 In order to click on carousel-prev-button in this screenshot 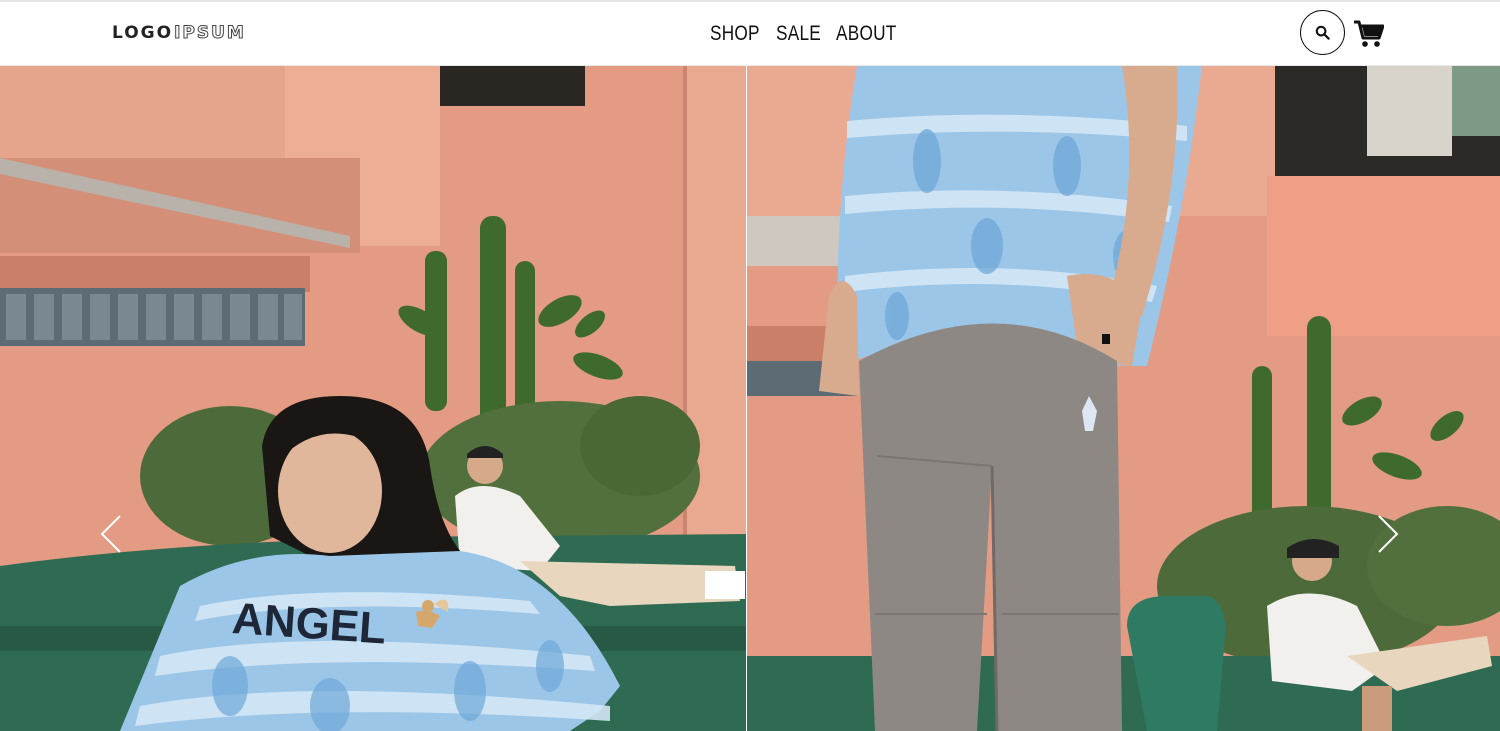, I will do `click(111, 534)`.